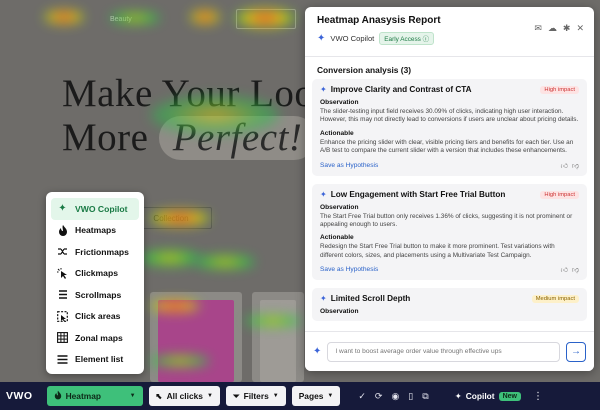 The width and height of the screenshot is (600, 410). Describe the element at coordinates (62, 251) in the screenshot. I see `friction-icon` at that location.